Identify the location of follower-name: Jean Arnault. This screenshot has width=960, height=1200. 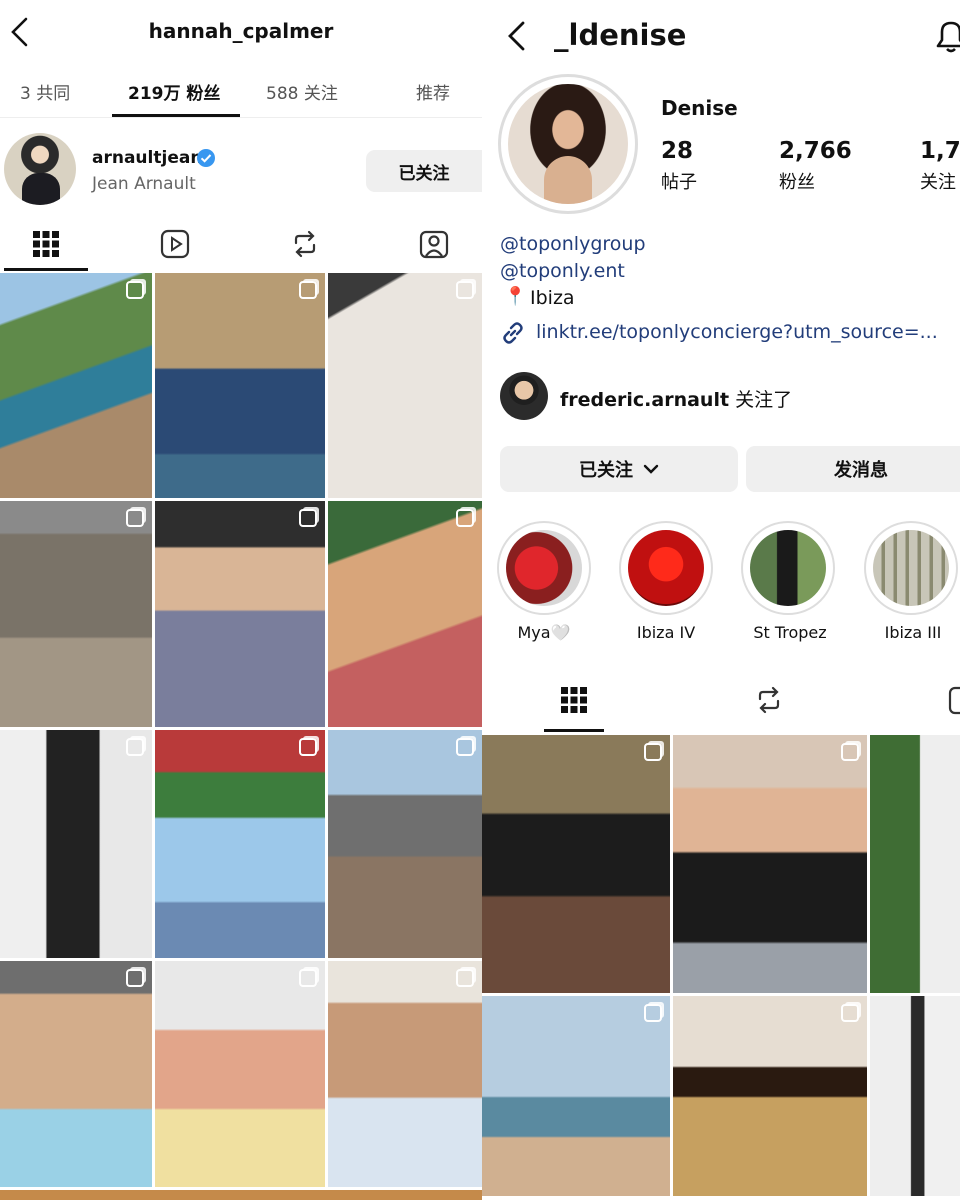
(144, 184).